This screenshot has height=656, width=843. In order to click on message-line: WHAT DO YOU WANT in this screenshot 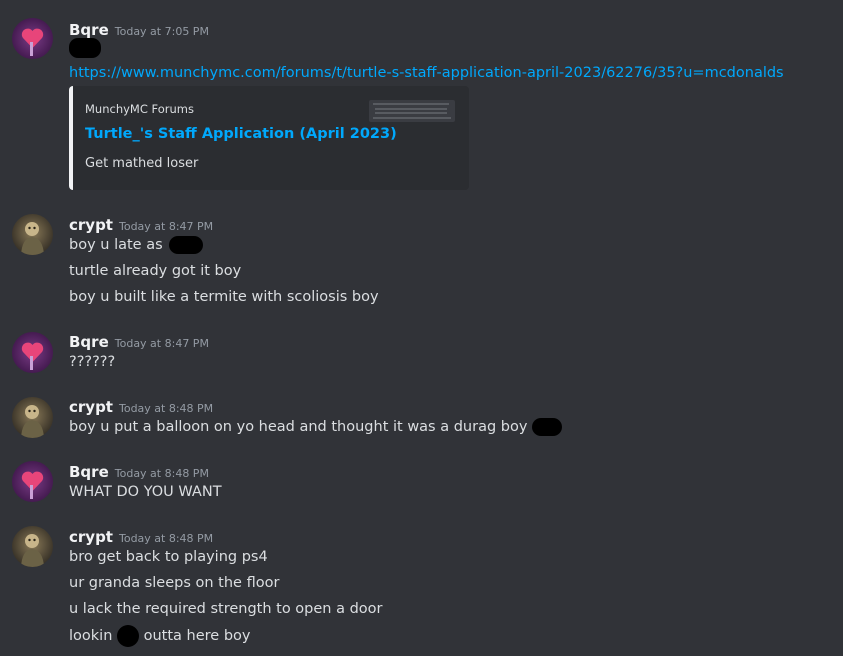, I will do `click(145, 492)`.